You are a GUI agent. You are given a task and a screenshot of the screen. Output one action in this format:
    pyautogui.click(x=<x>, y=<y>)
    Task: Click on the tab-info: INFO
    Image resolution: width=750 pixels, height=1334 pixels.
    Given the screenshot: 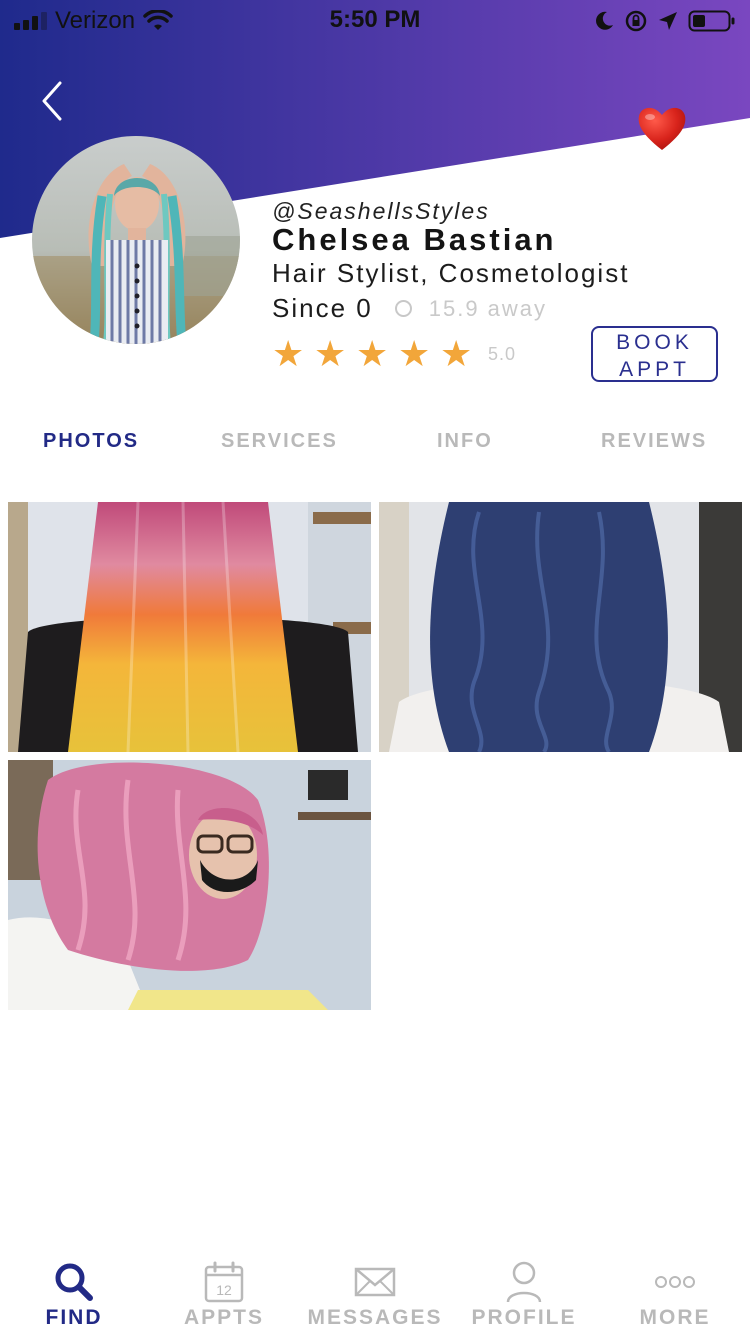 What is the action you would take?
    pyautogui.click(x=465, y=441)
    